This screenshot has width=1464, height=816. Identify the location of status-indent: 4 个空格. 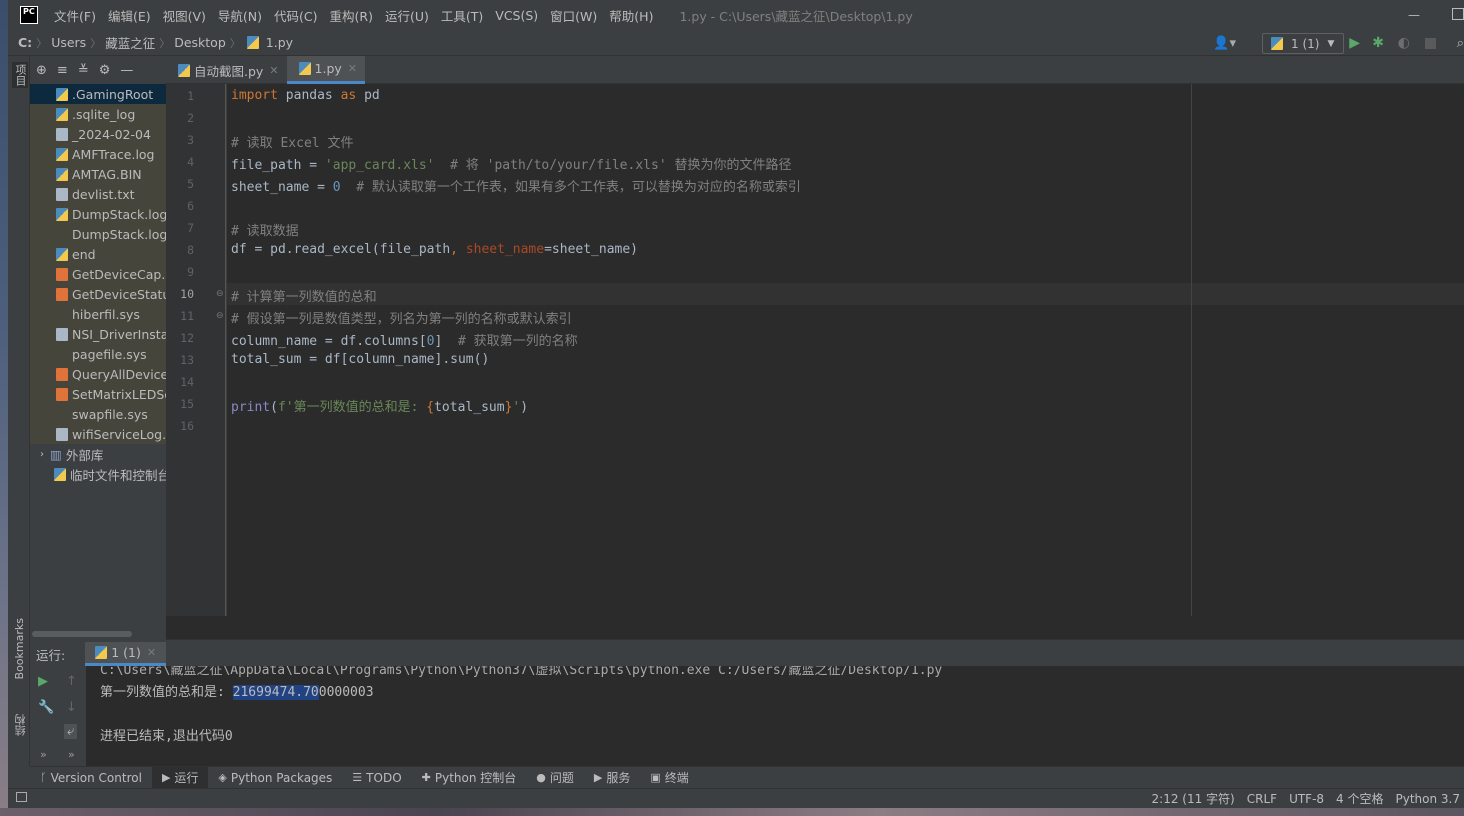
(1359, 798).